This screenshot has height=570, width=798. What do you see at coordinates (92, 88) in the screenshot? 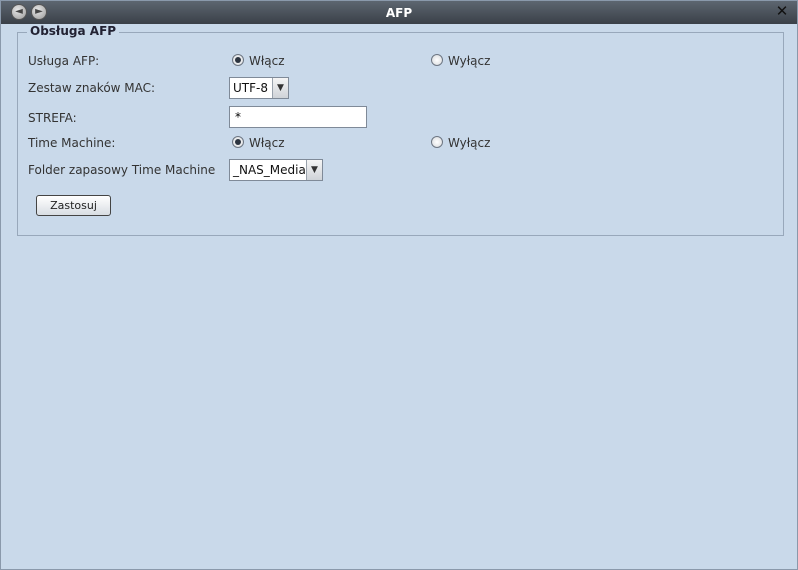
I see `mac-charset-label: Zestaw znaków MAC:` at bounding box center [92, 88].